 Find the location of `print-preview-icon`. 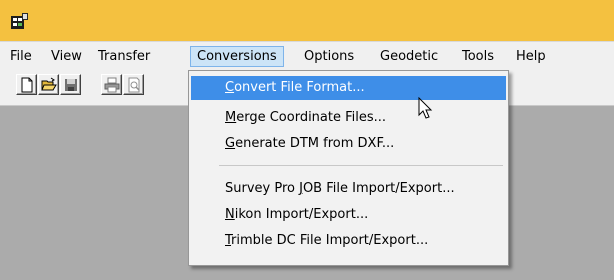

print-preview-icon is located at coordinates (134, 85).